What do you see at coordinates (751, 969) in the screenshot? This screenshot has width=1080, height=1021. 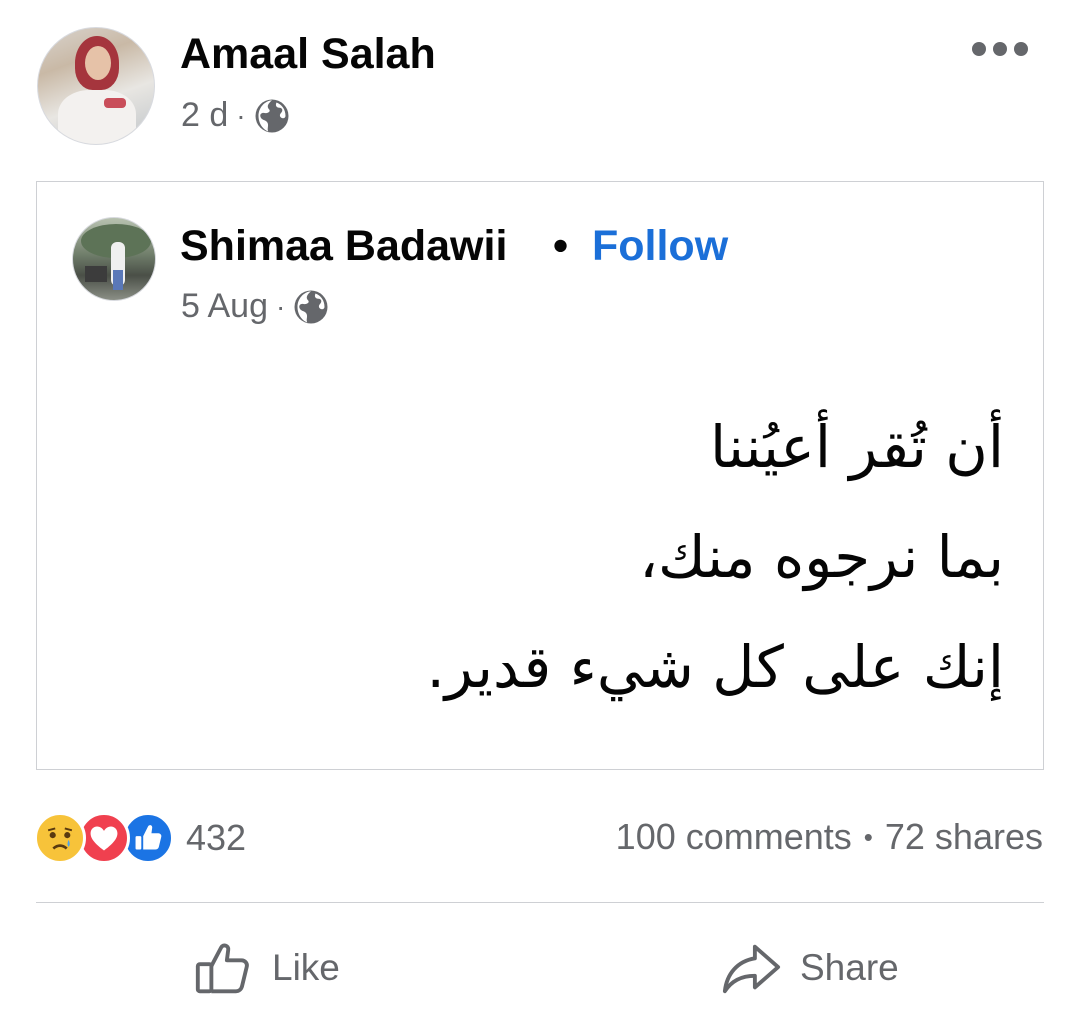 I see `share-arrow-icon` at bounding box center [751, 969].